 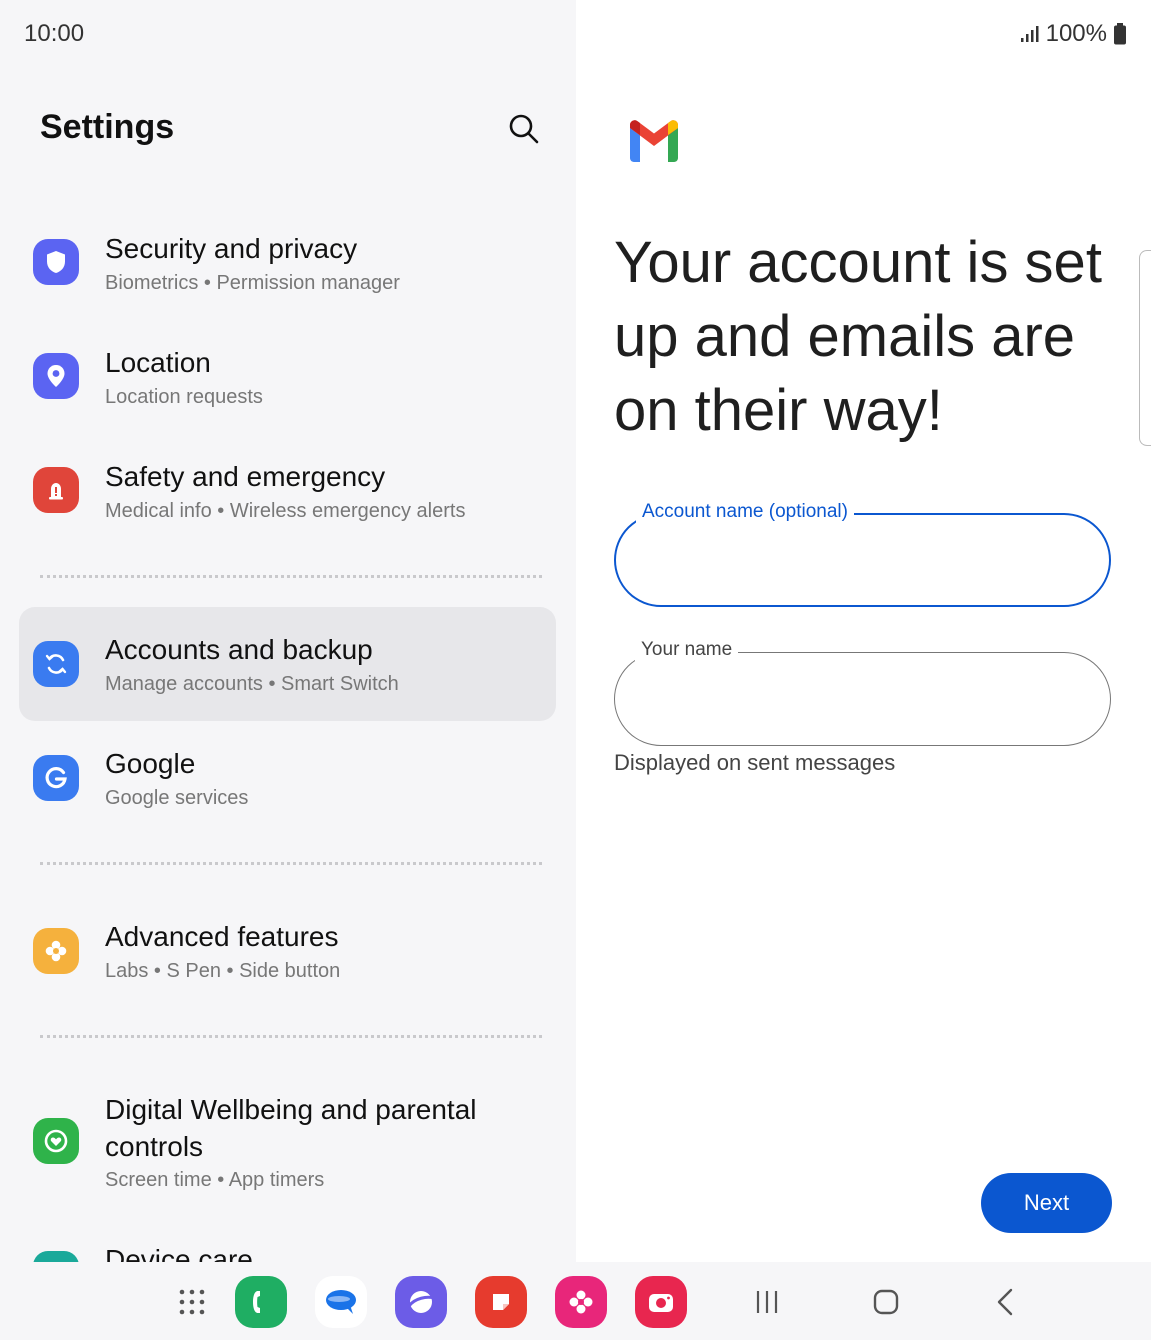 I want to click on settings-item-google: Google Google services, so click(x=287, y=778).